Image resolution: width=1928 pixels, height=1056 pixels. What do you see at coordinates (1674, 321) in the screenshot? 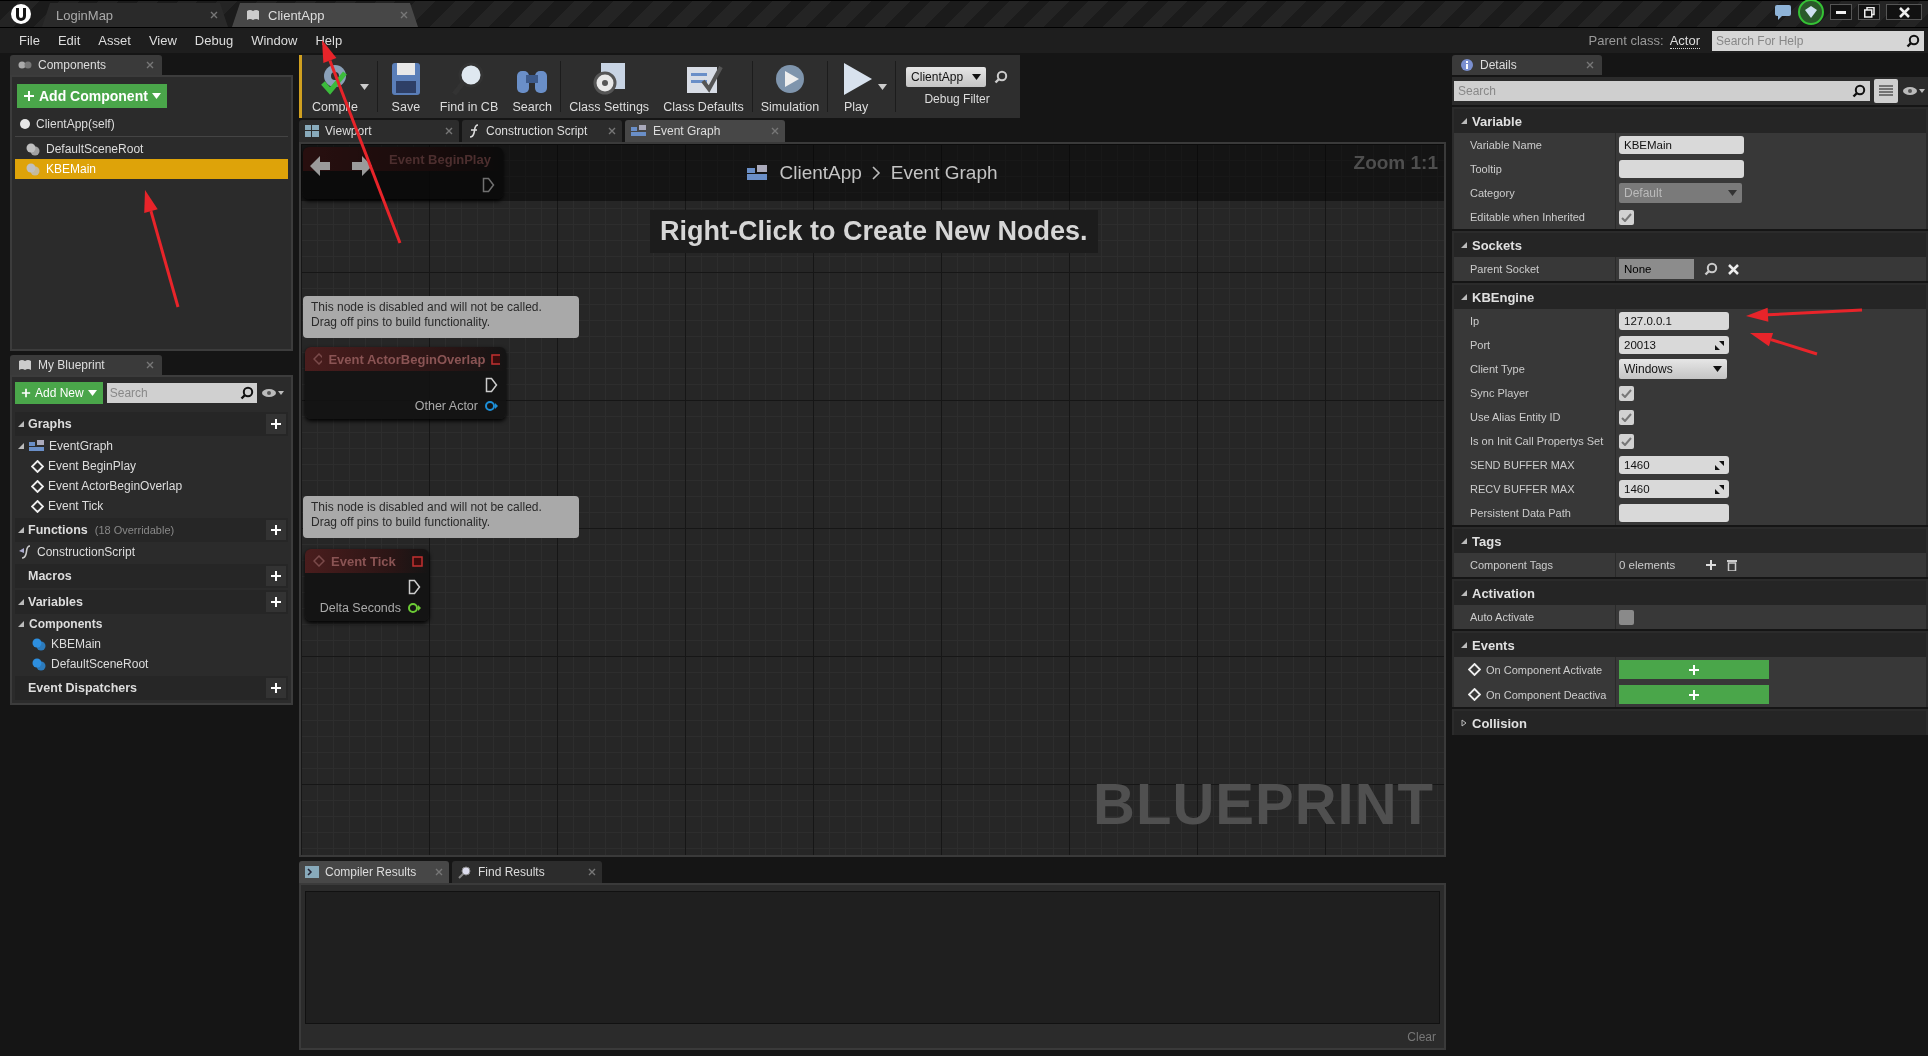
I see `text-field: 127.0.0.1` at bounding box center [1674, 321].